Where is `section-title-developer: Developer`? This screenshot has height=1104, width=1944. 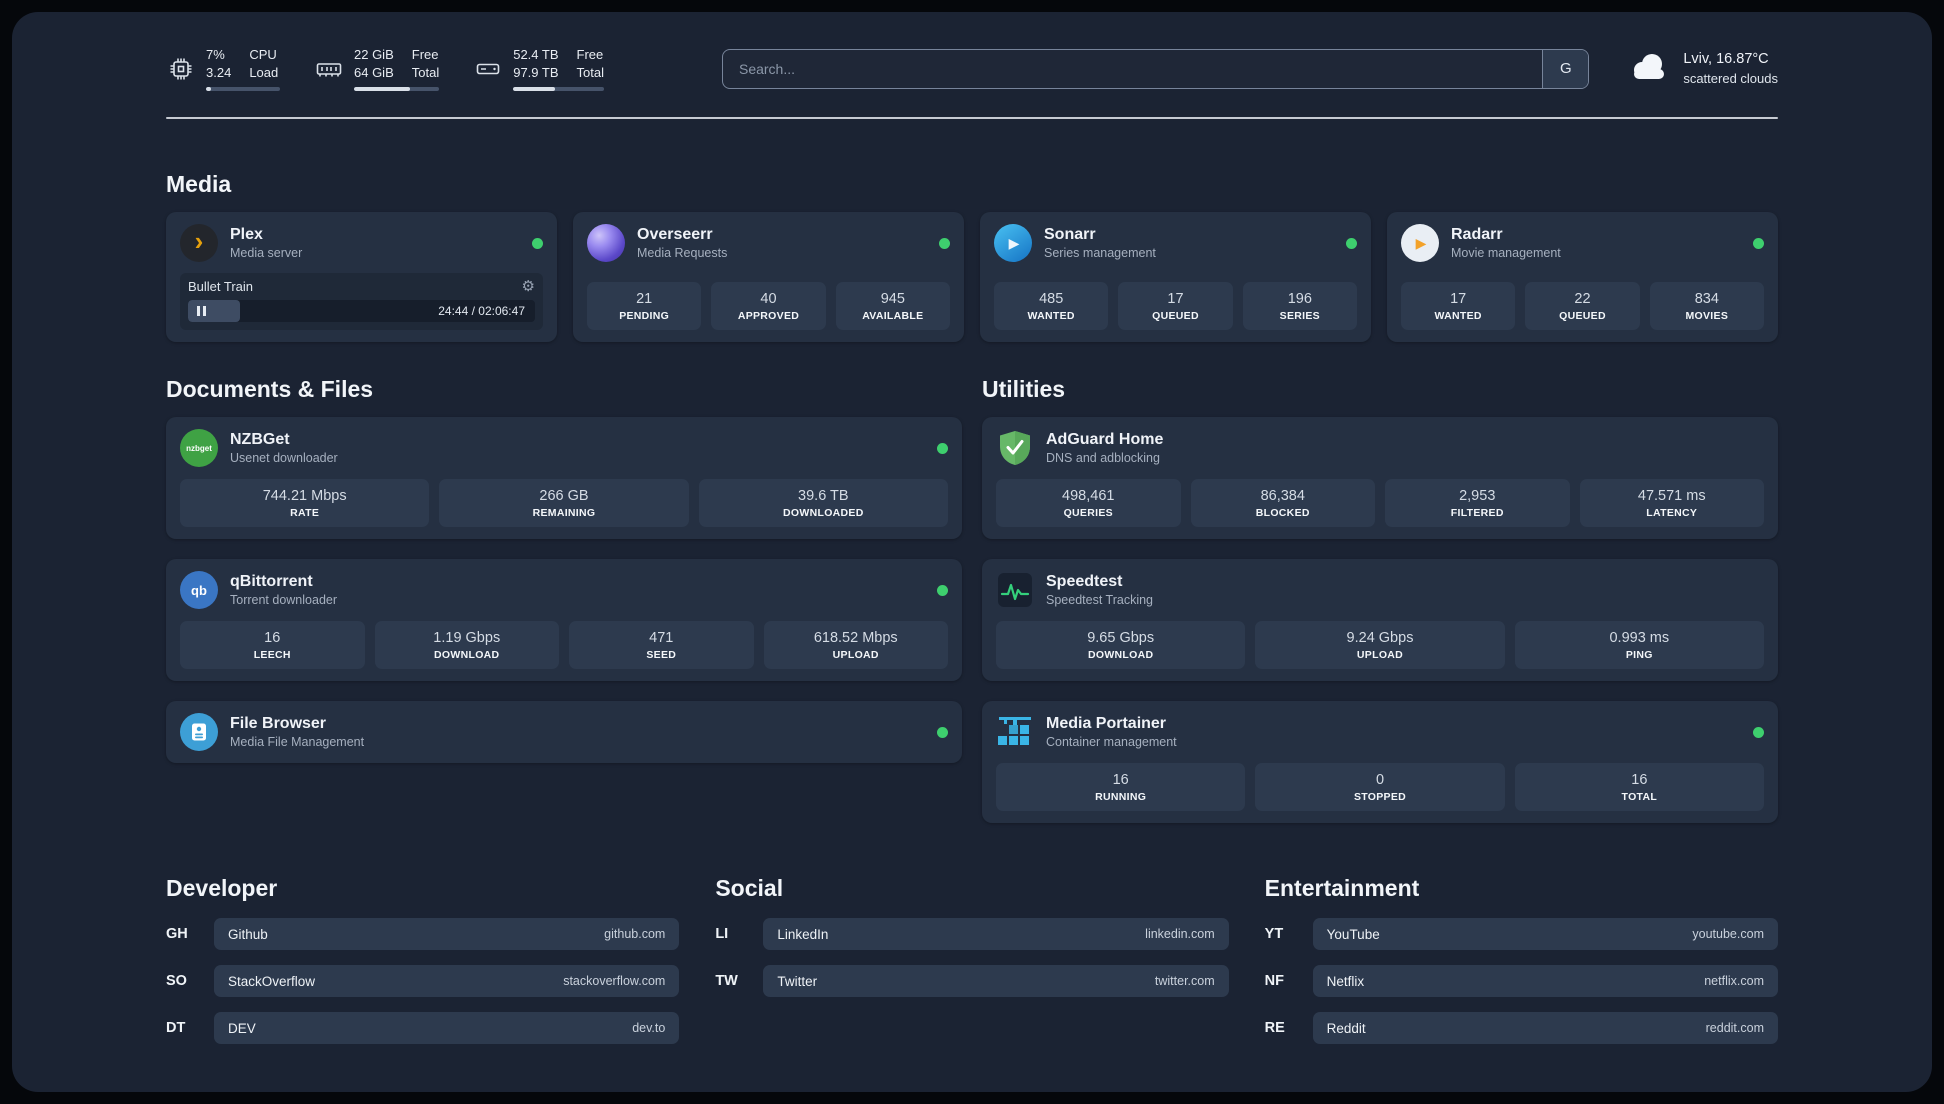 section-title-developer: Developer is located at coordinates (222, 888).